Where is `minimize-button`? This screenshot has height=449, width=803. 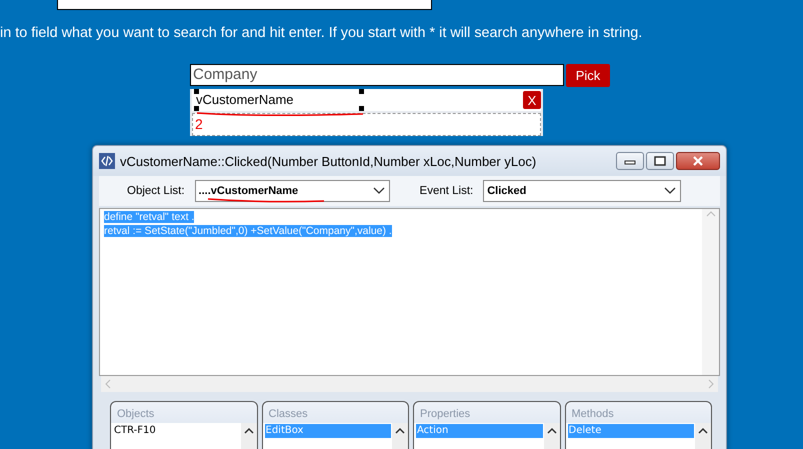 minimize-button is located at coordinates (630, 161).